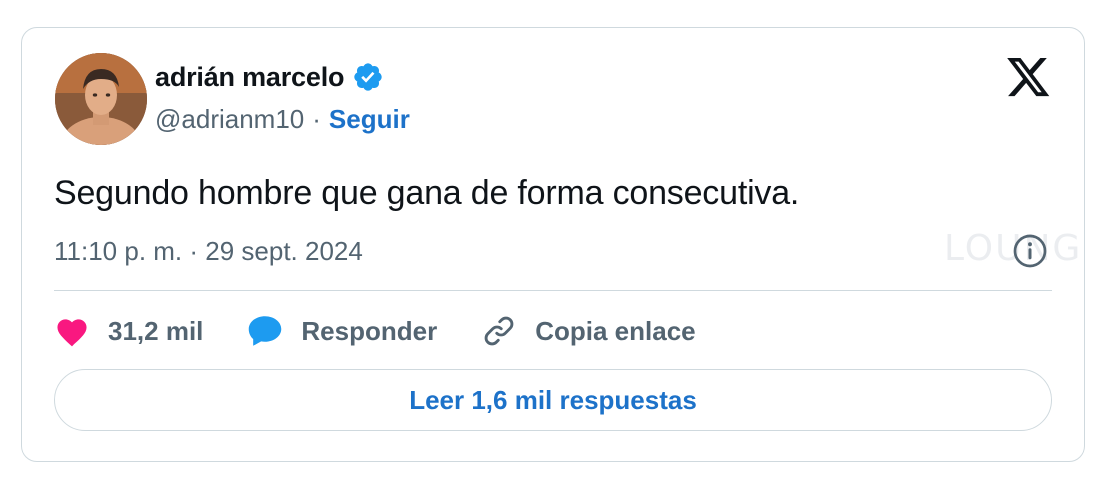  I want to click on reply-label: Responder, so click(369, 330).